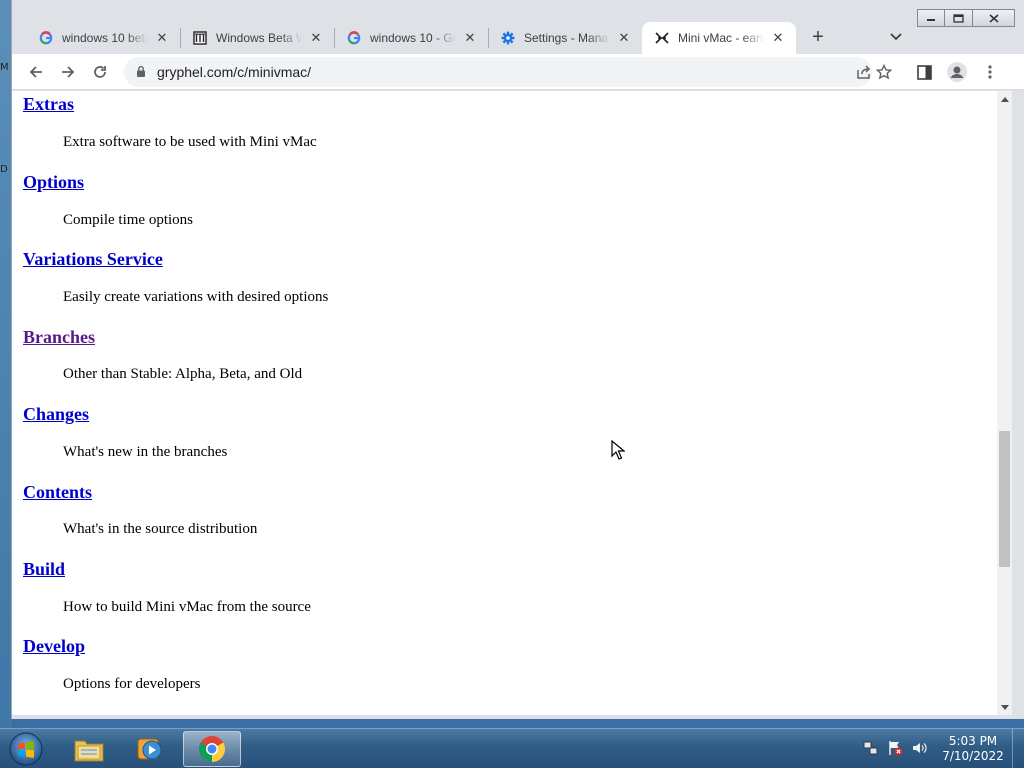 Image resolution: width=1024 pixels, height=768 pixels. Describe the element at coordinates (994, 18) in the screenshot. I see `close-icon` at that location.